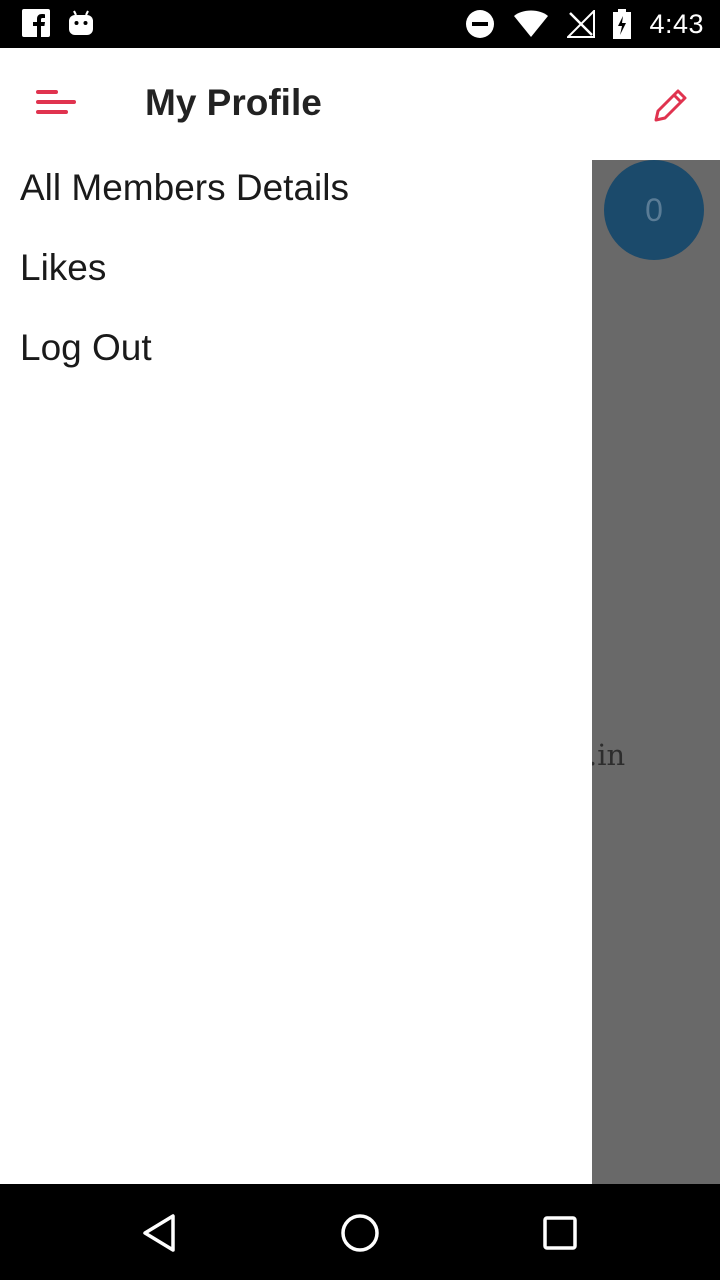  I want to click on recents-icon, so click(560, 1233).